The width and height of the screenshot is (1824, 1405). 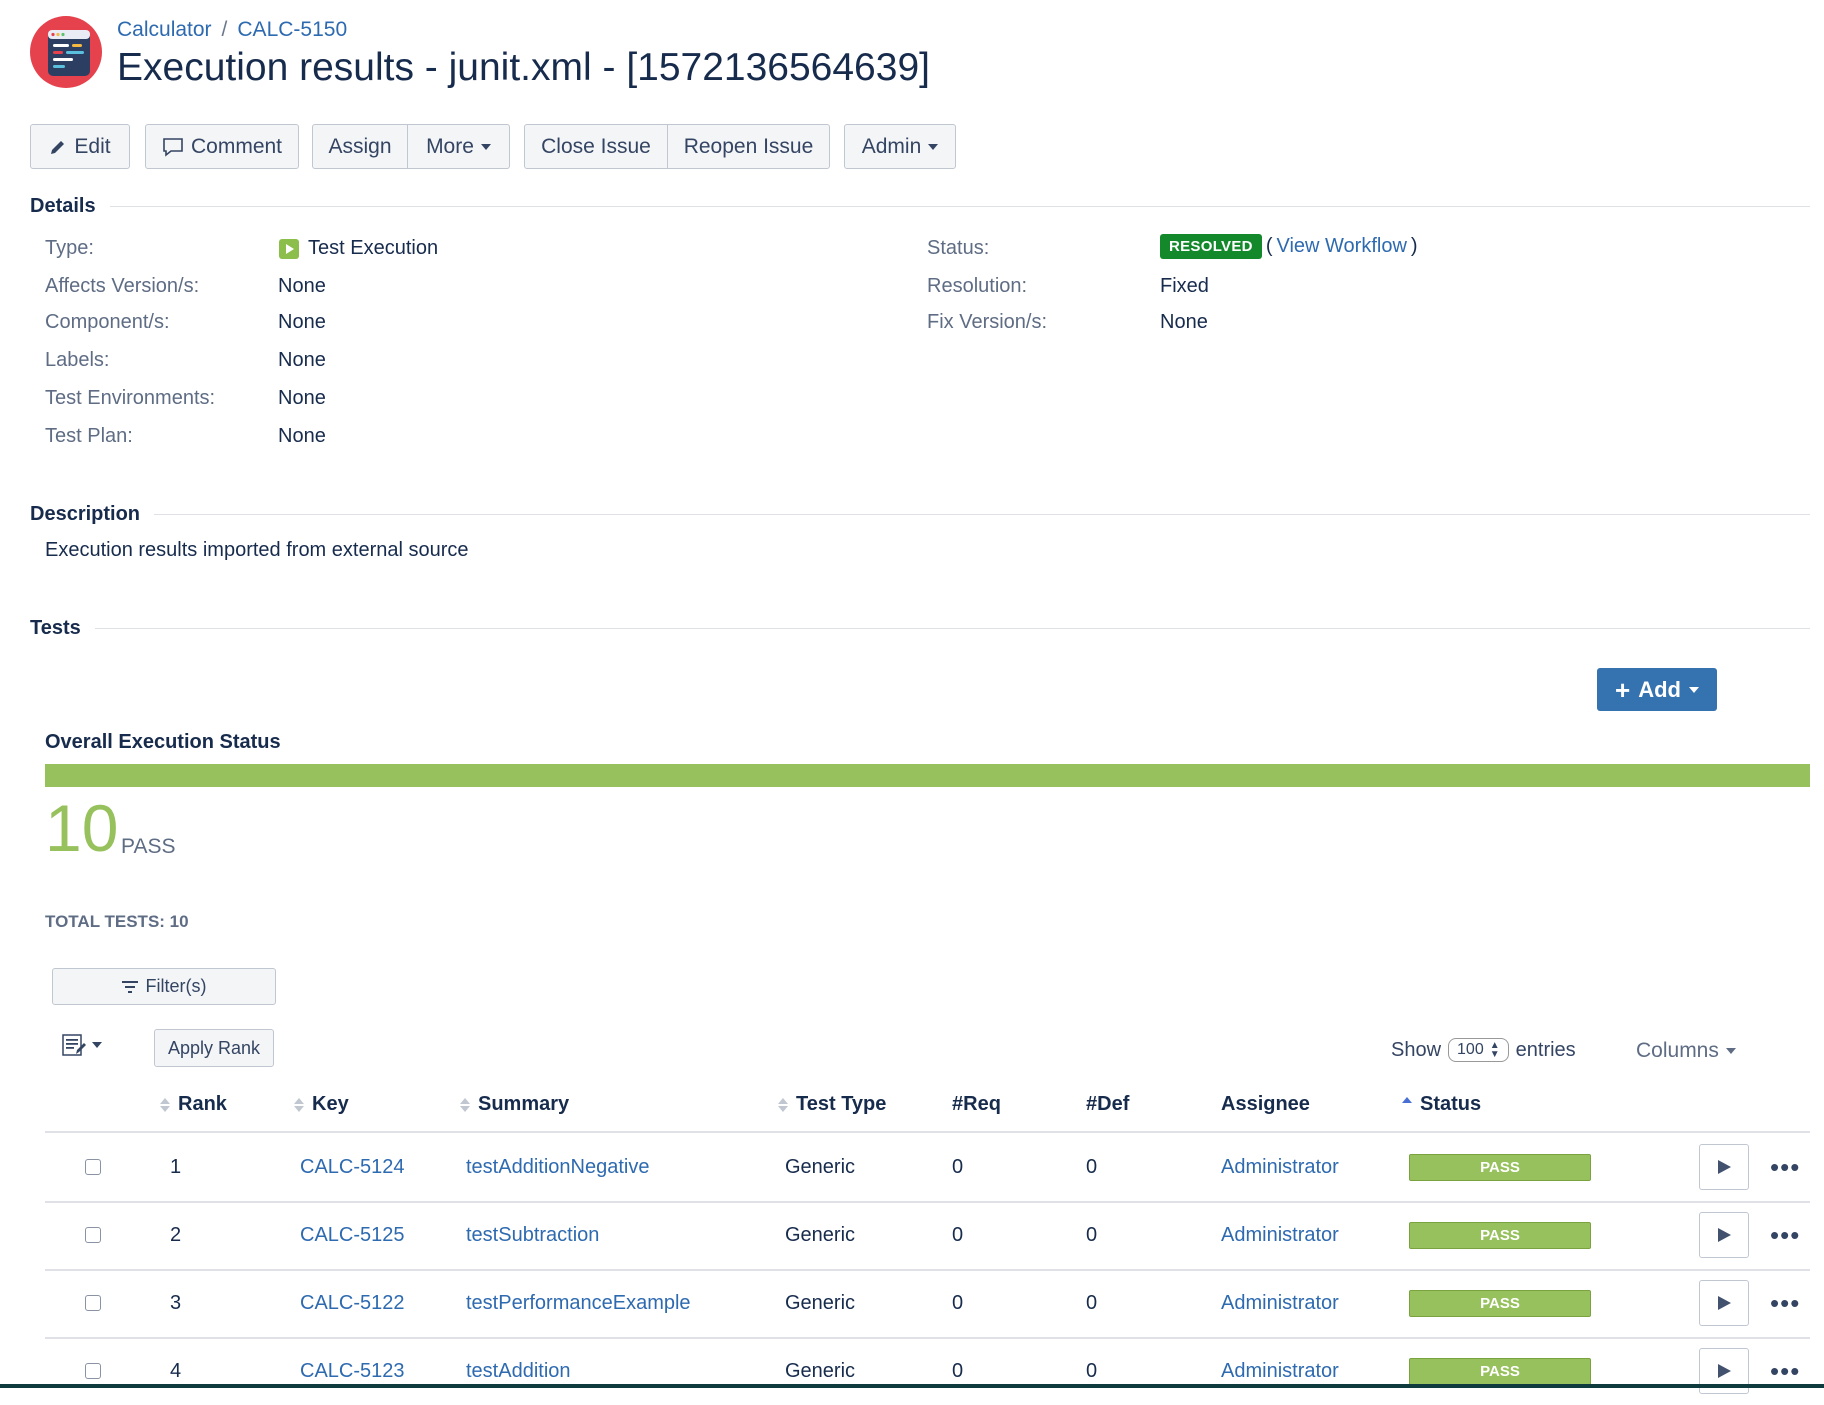 I want to click on column-header-key: Key, so click(x=321, y=1104).